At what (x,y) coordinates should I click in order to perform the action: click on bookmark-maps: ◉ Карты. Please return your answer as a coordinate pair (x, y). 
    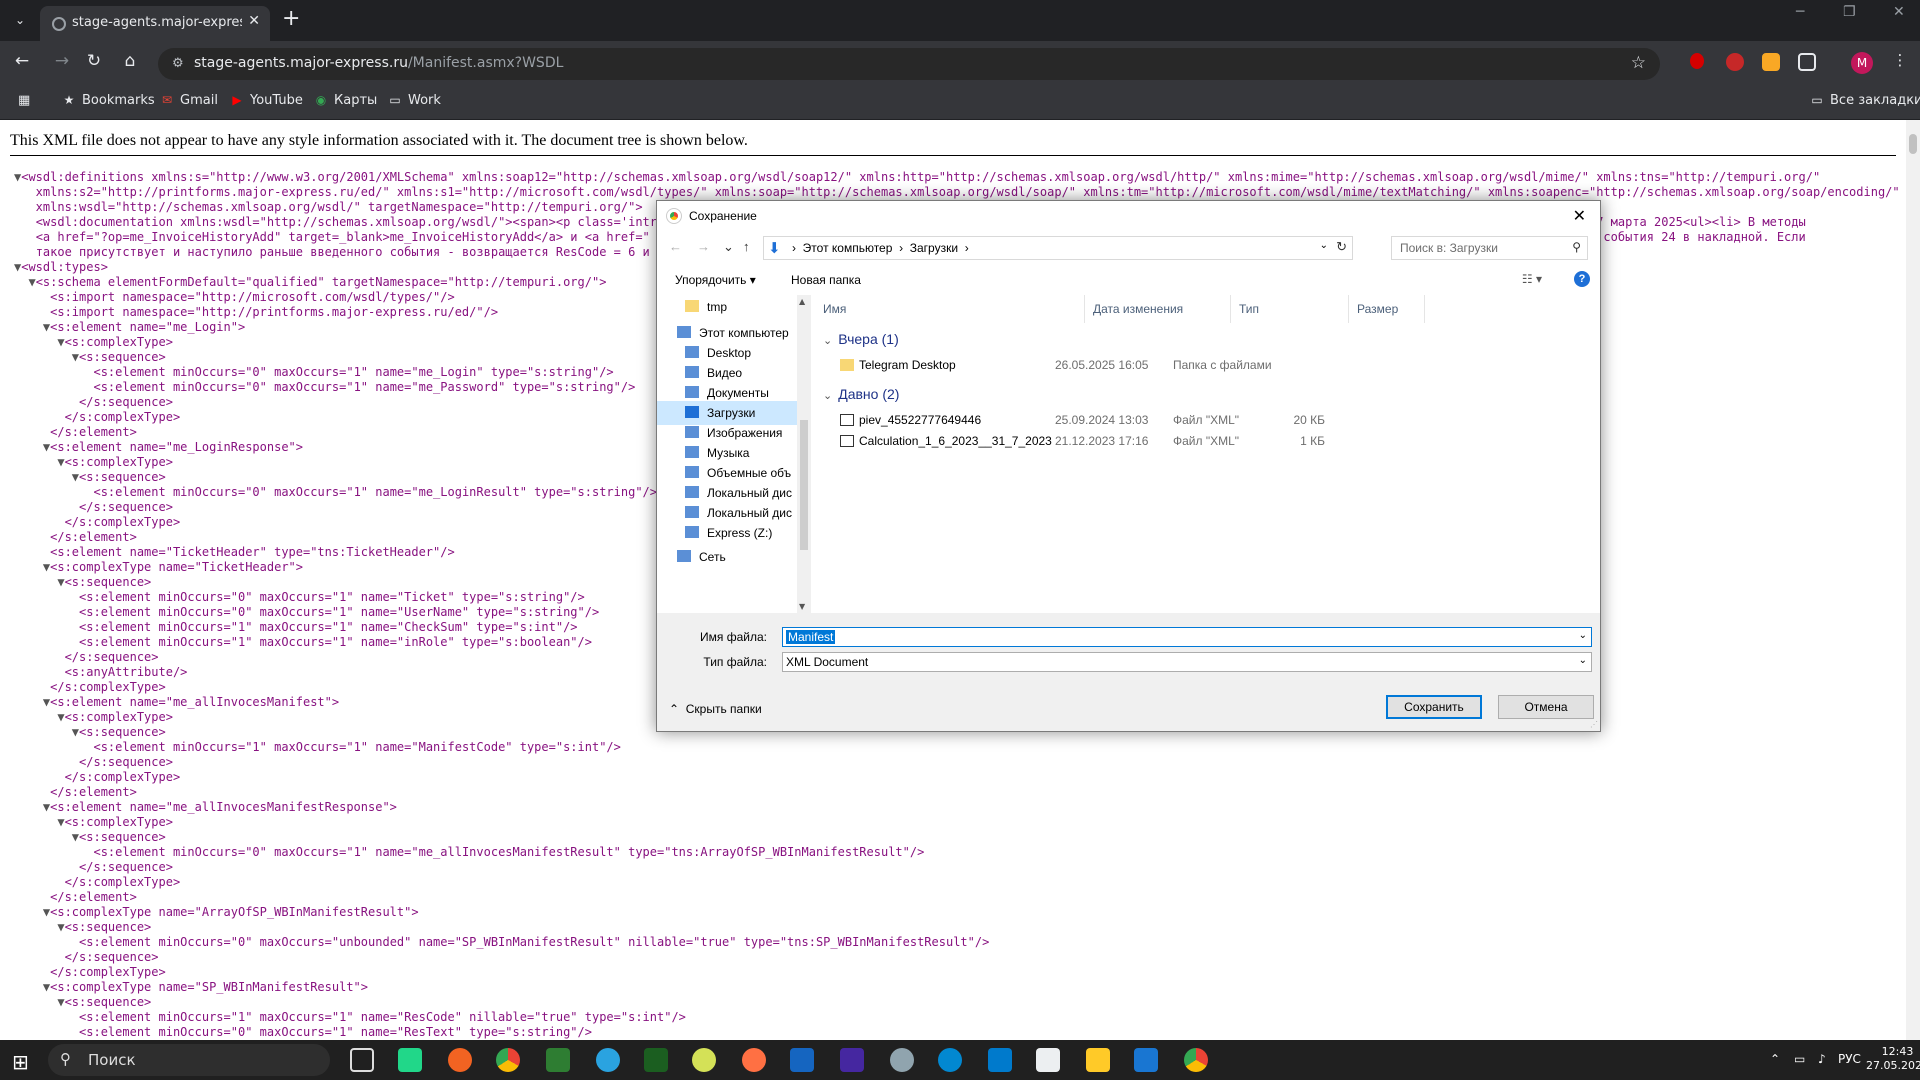
    Looking at the image, I should click on (346, 100).